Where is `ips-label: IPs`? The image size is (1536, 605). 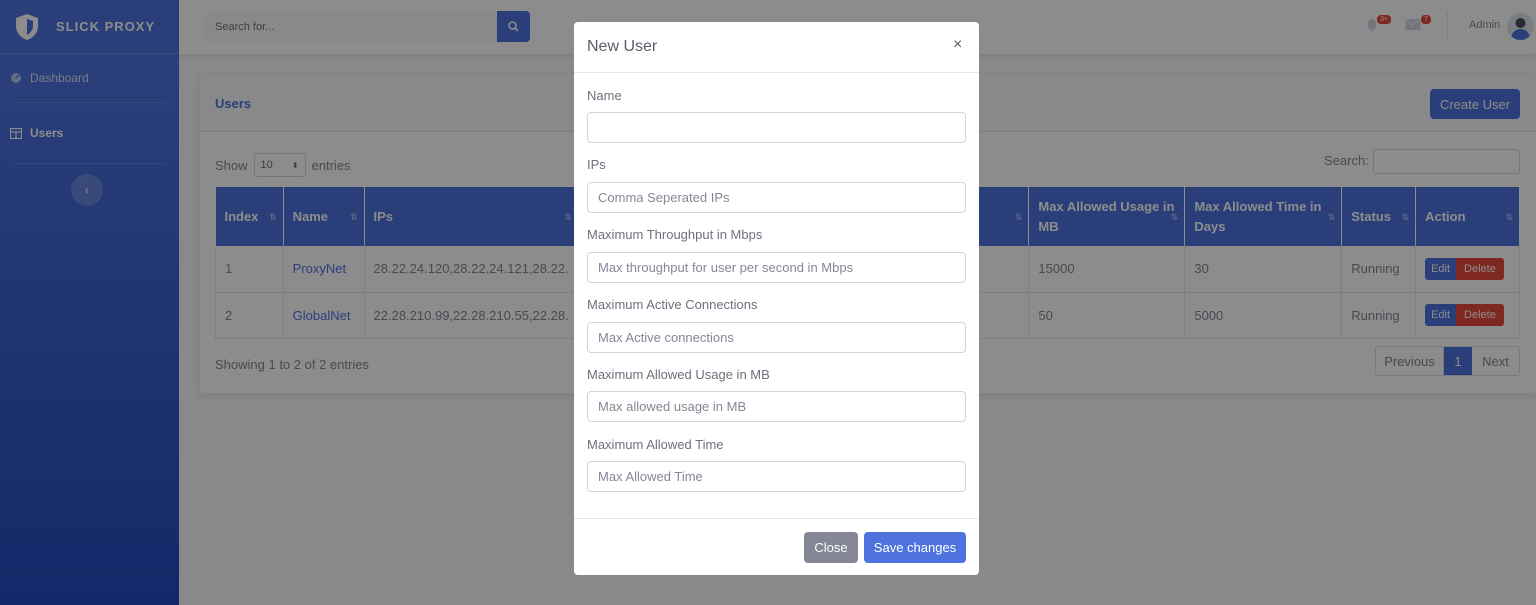
ips-label: IPs is located at coordinates (596, 164).